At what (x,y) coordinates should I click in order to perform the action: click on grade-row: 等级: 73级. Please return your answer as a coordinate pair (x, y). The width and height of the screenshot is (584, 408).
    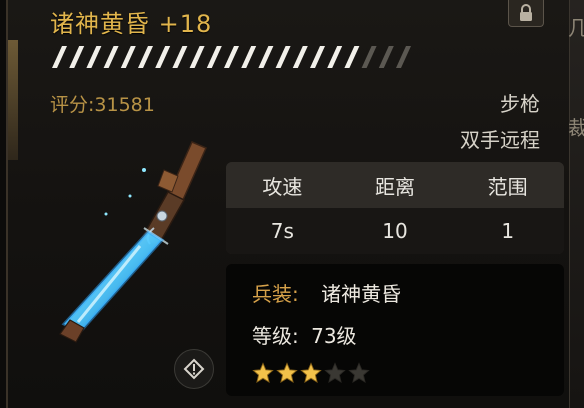
    Looking at the image, I should click on (304, 334).